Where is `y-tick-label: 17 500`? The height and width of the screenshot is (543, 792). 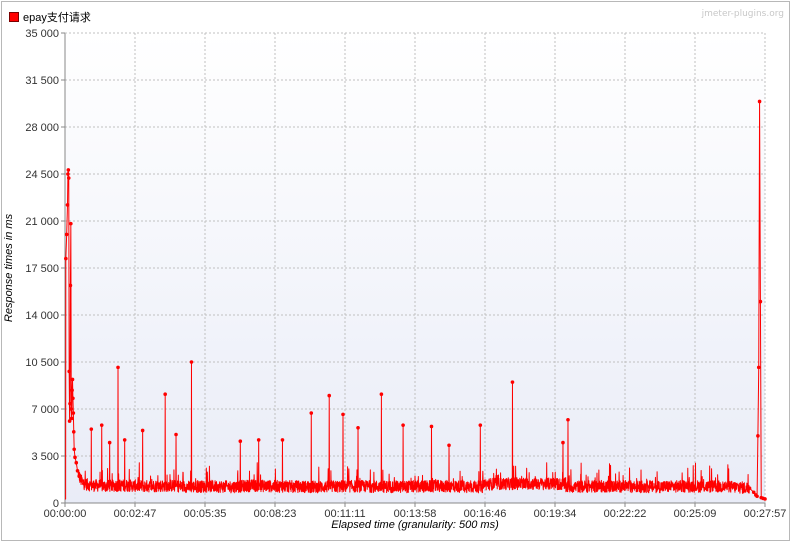 y-tick-label: 17 500 is located at coordinates (42, 269).